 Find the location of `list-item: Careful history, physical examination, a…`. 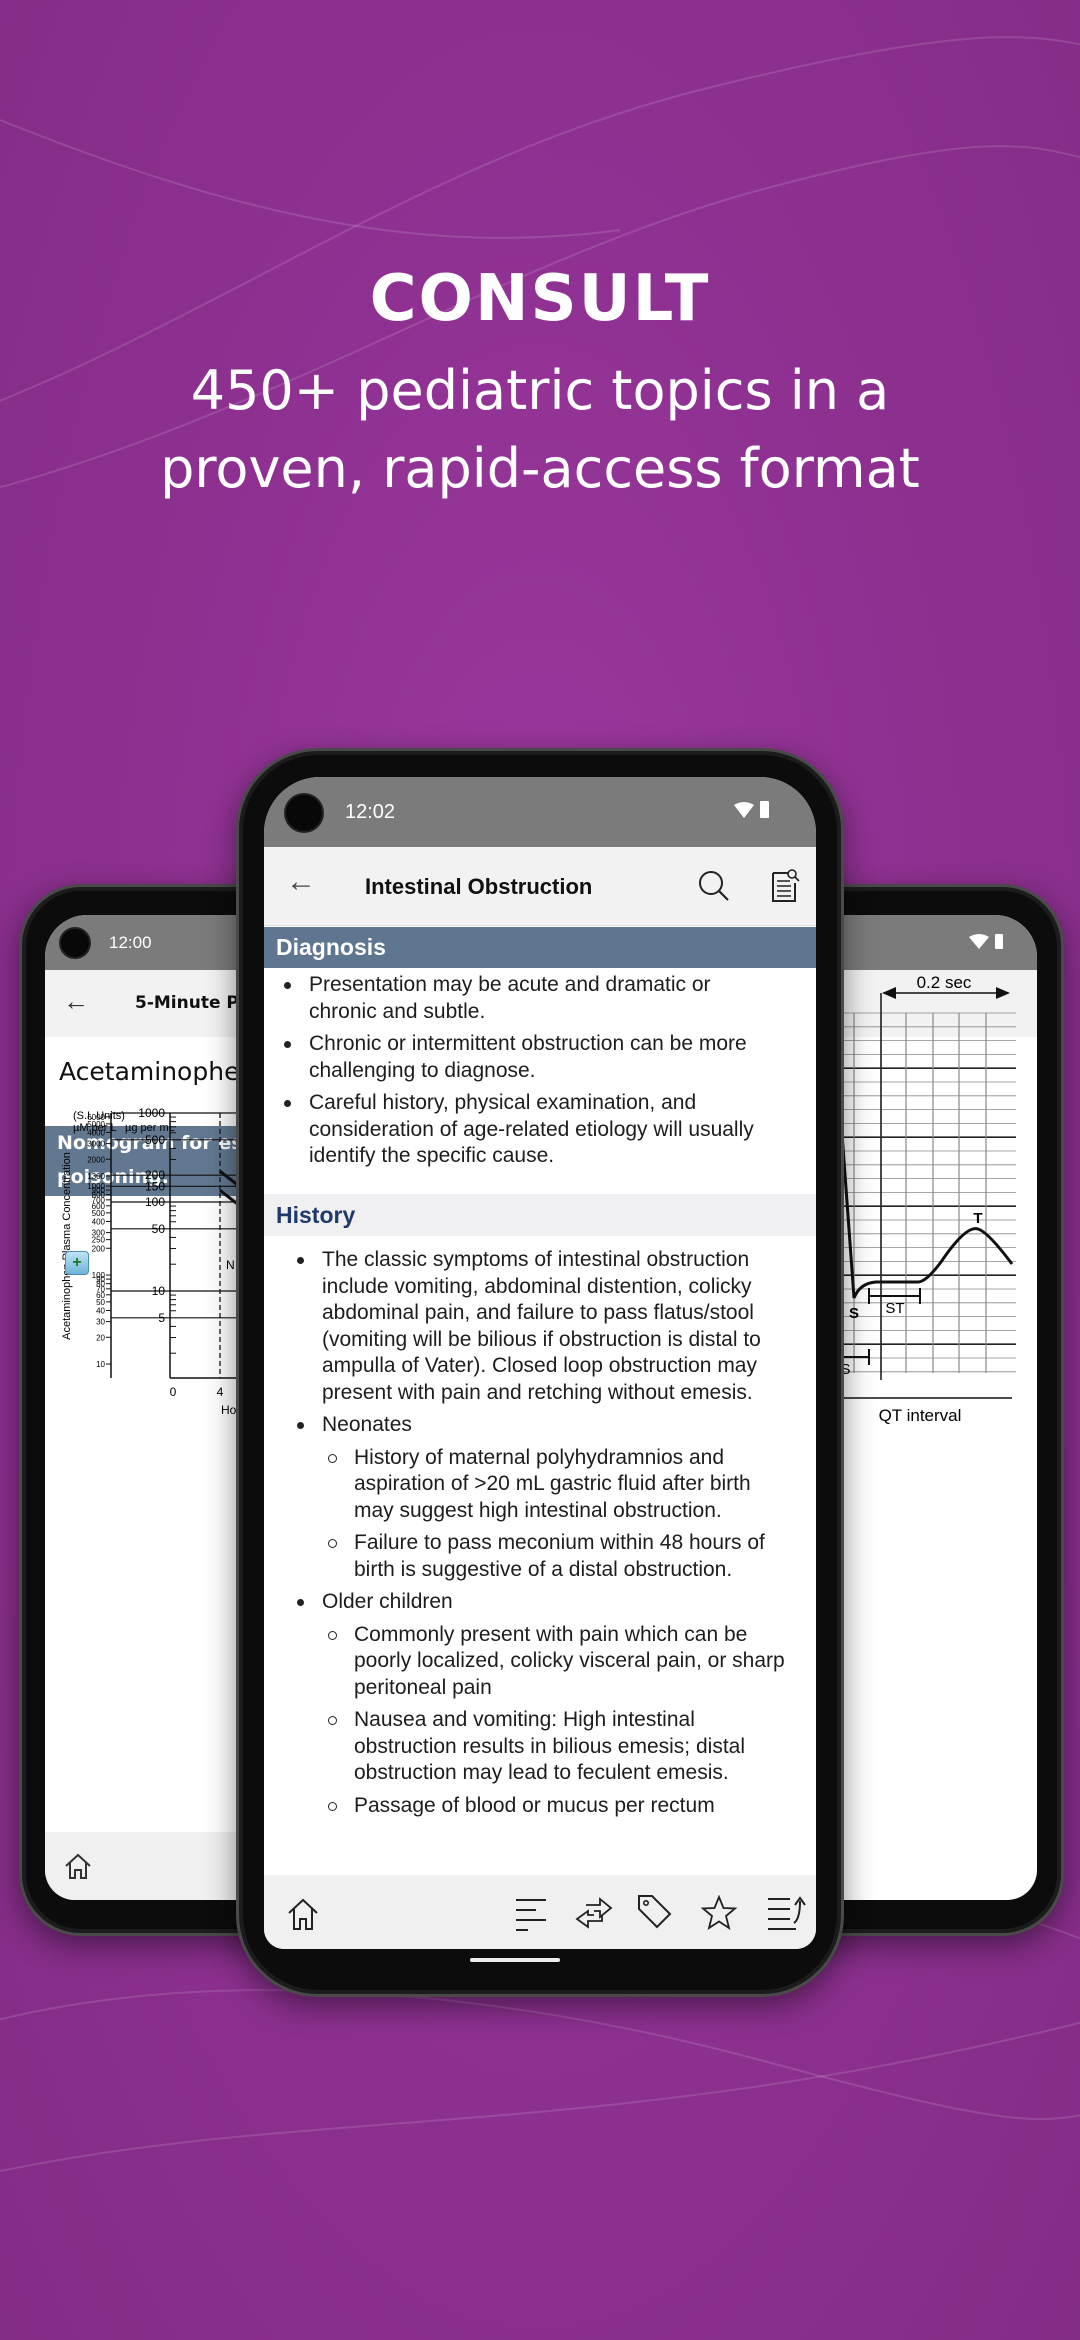

list-item: Careful history, physical examination, a… is located at coordinates (524, 1130).